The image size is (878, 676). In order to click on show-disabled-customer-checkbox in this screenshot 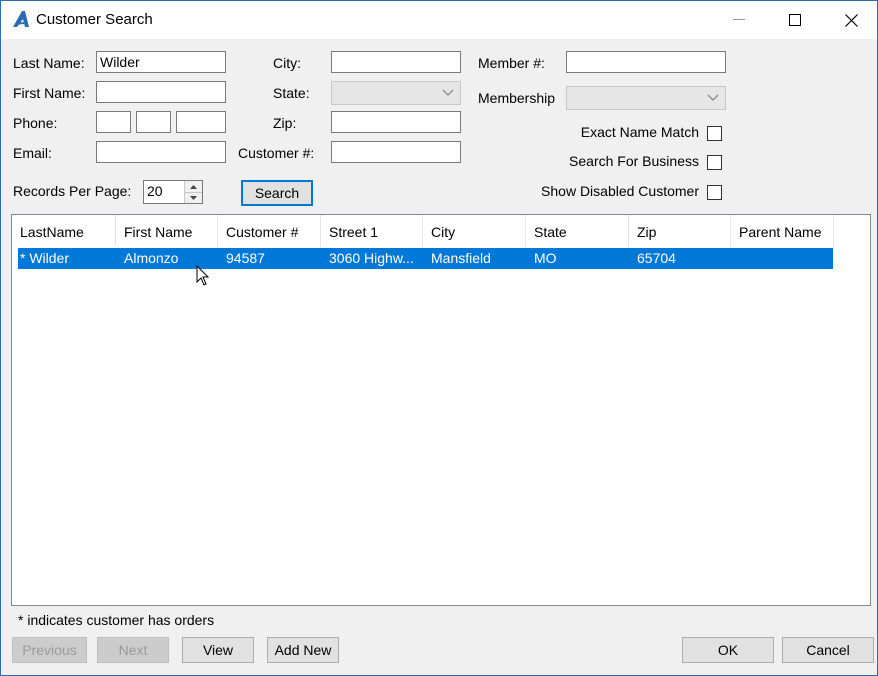, I will do `click(714, 192)`.